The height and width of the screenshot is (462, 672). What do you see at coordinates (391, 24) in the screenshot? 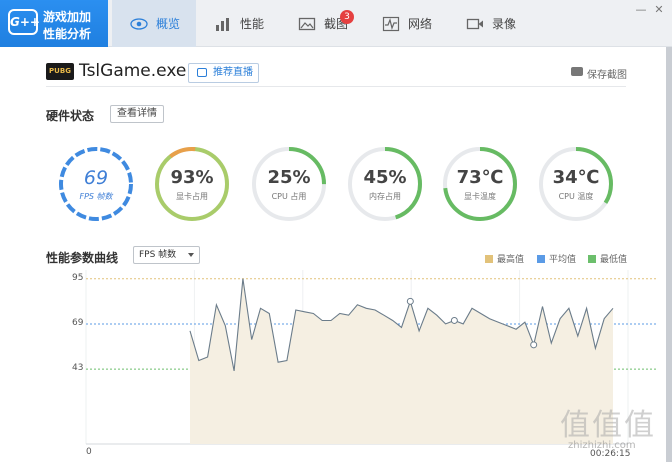
I see `pulse-icon` at bounding box center [391, 24].